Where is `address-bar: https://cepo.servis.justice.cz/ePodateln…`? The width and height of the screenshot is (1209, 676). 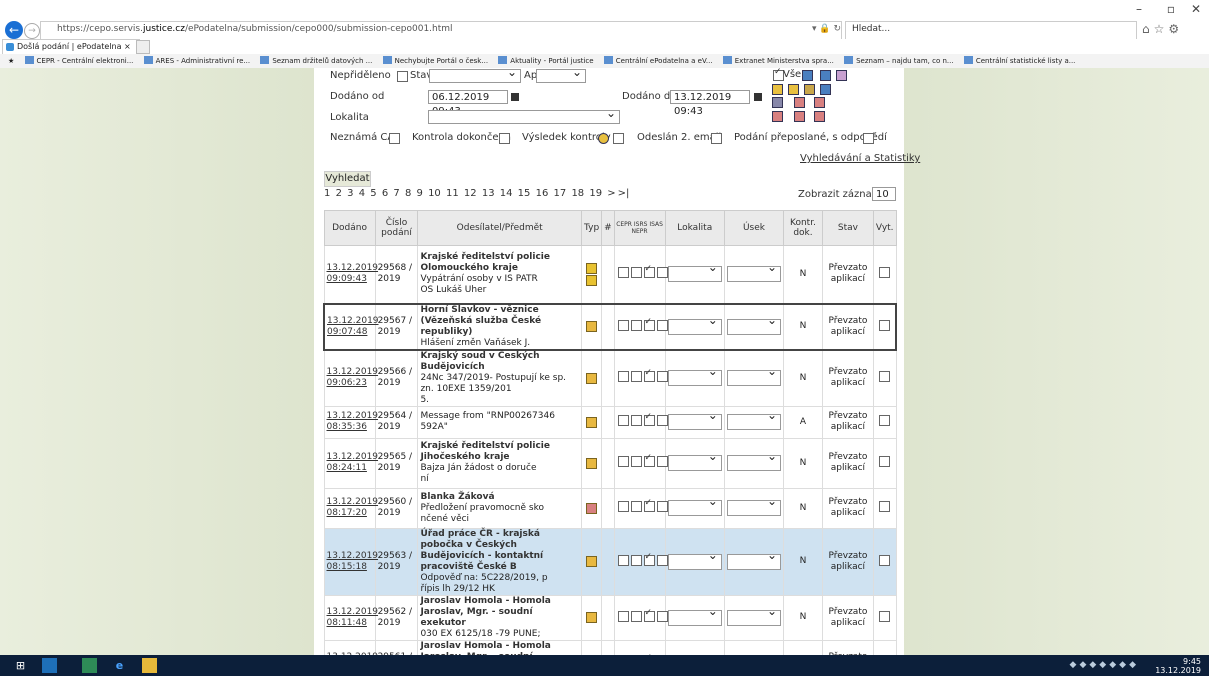 address-bar: https://cepo.servis.justice.cz/ePodateln… is located at coordinates (441, 30).